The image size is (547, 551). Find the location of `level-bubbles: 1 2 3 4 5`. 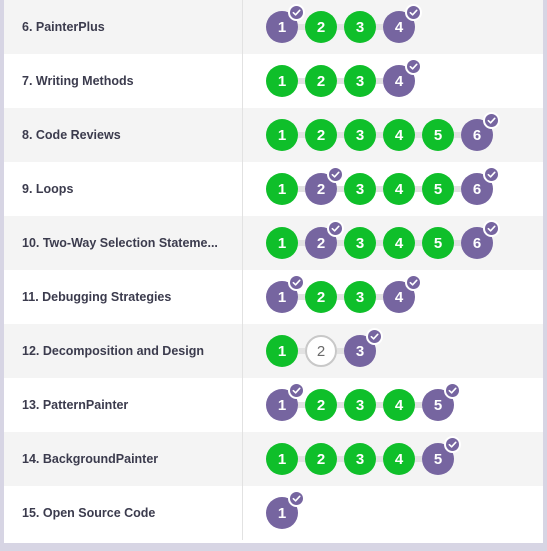

level-bubbles: 1 2 3 4 5 is located at coordinates (363, 405).